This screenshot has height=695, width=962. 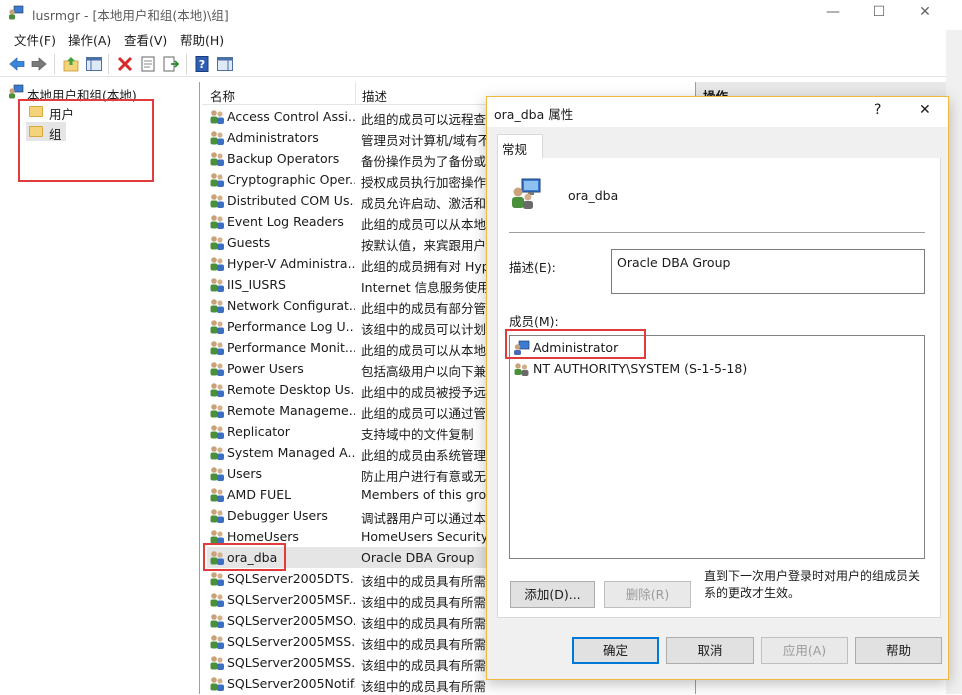 What do you see at coordinates (423, 392) in the screenshot?
I see `group-description-cell: 此组中的成员被授予远程` at bounding box center [423, 392].